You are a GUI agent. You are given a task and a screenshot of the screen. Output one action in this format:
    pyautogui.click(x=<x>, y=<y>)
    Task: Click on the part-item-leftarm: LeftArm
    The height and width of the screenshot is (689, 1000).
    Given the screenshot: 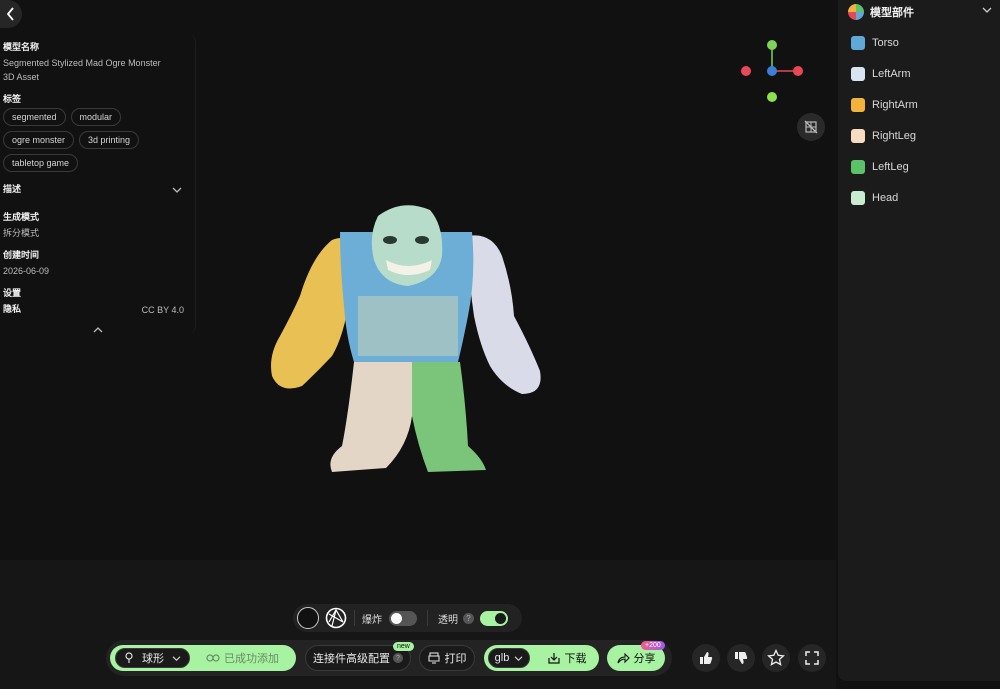 What is the action you would take?
    pyautogui.click(x=919, y=73)
    